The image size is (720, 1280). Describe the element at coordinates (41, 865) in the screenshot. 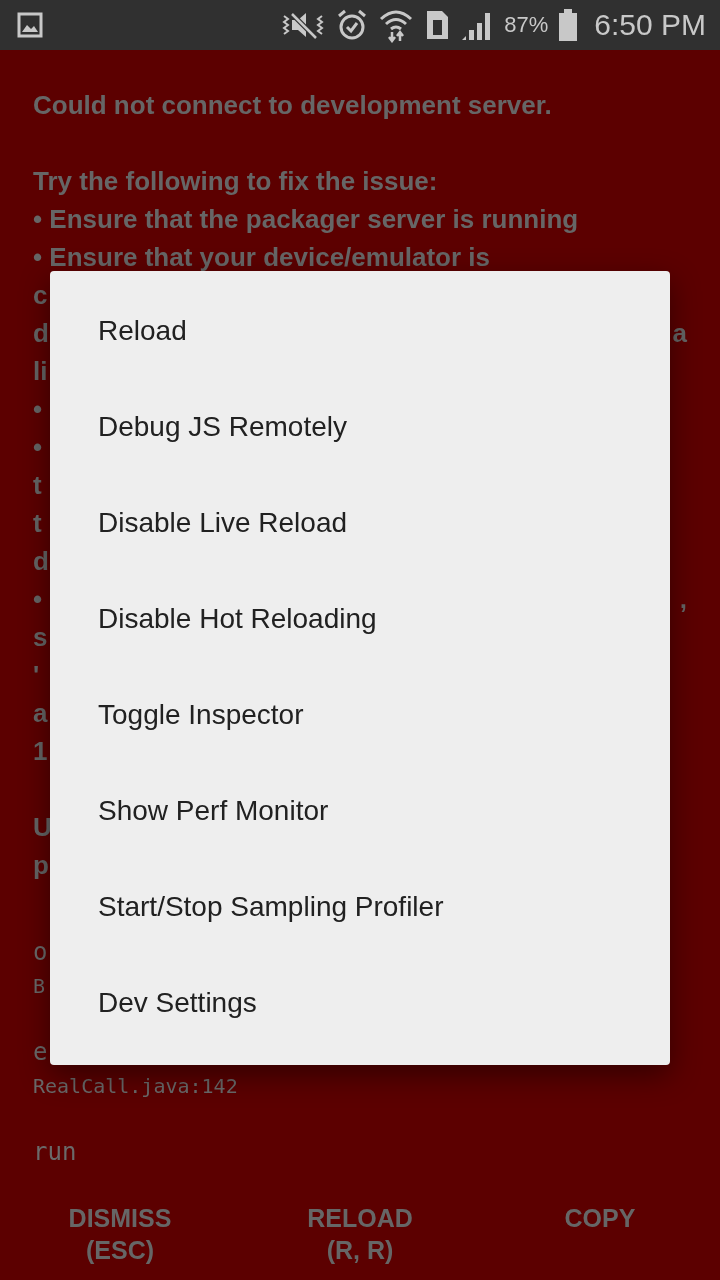

I see `error-text: p` at that location.